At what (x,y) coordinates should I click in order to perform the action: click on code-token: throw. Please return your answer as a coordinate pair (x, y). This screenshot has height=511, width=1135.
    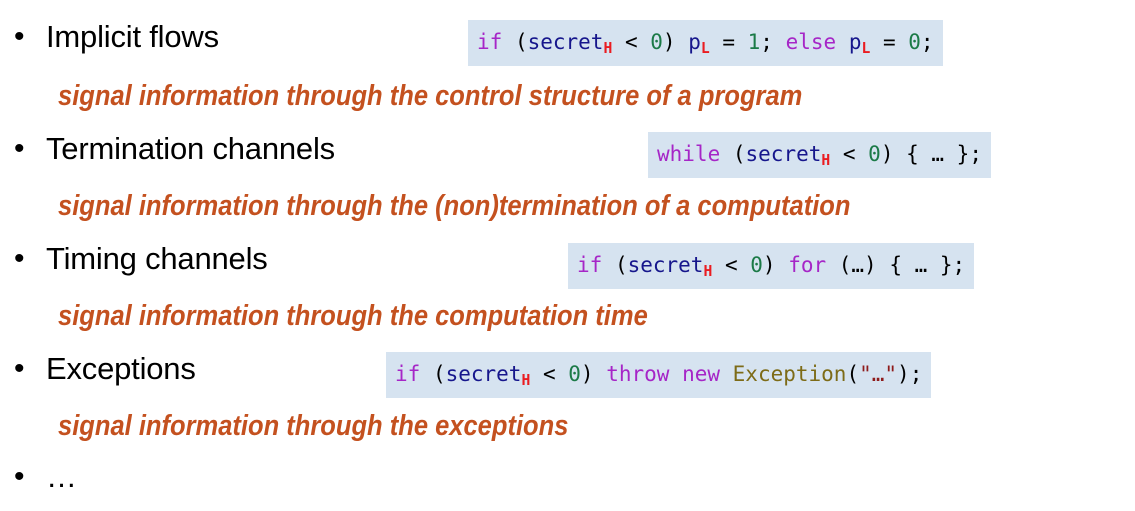
    Looking at the image, I should click on (638, 374).